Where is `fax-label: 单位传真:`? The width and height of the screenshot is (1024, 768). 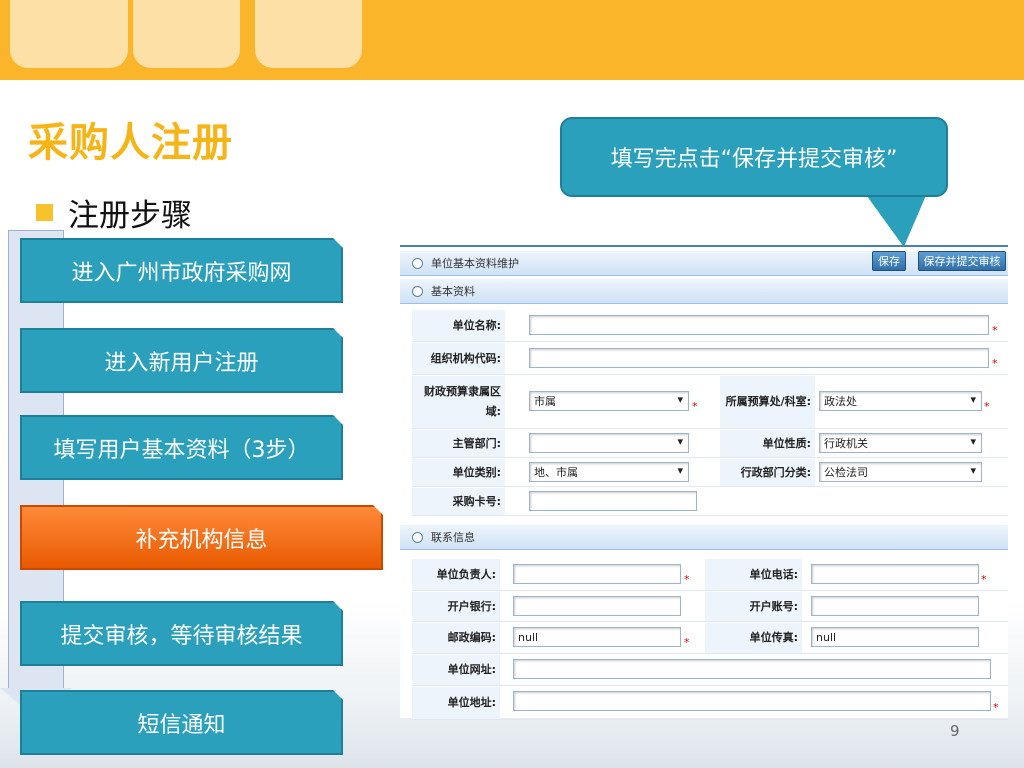 fax-label: 单位传真: is located at coordinates (753, 638).